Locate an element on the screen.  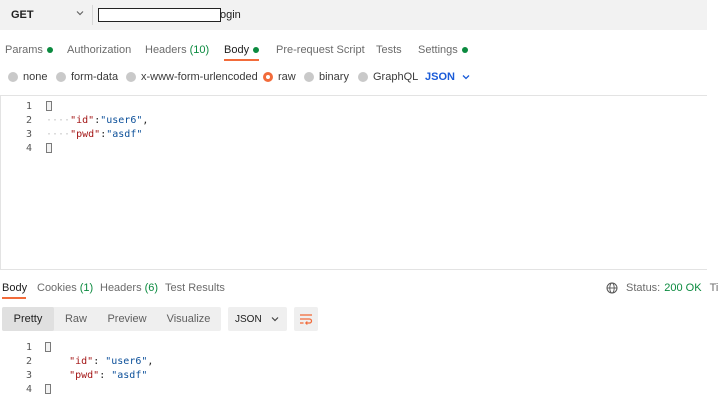
code-line: "pwd": "asdf" is located at coordinates (108, 375).